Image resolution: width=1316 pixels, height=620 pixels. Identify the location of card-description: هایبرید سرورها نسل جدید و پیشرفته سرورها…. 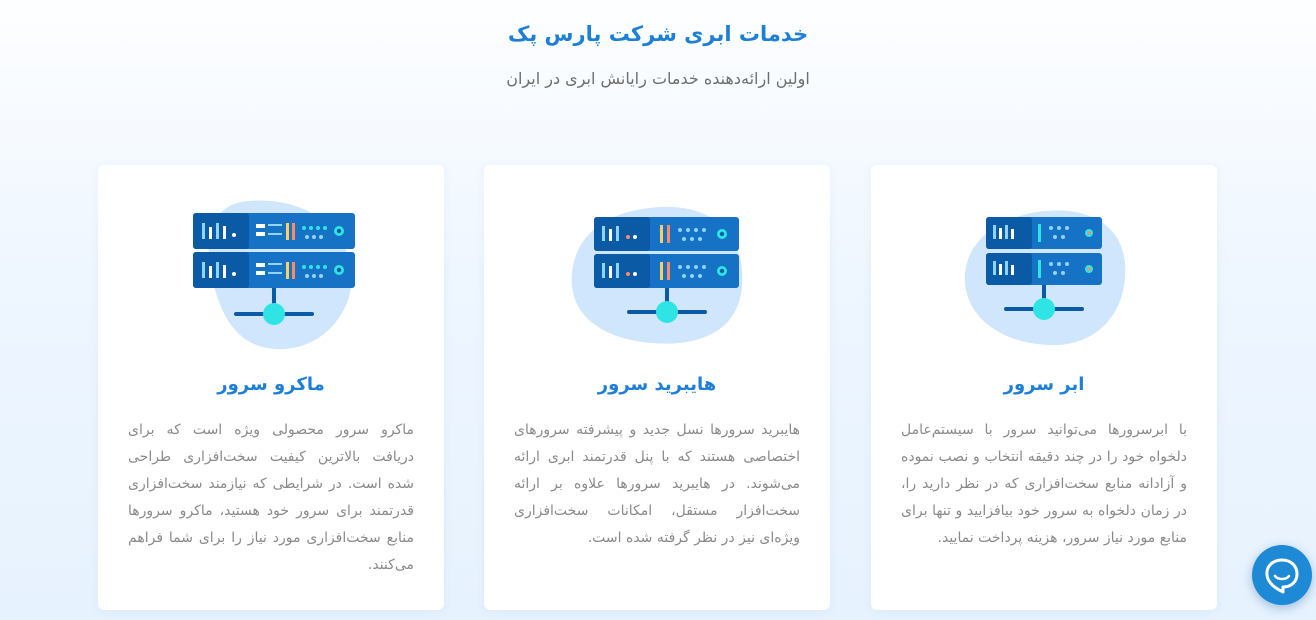
(657, 484).